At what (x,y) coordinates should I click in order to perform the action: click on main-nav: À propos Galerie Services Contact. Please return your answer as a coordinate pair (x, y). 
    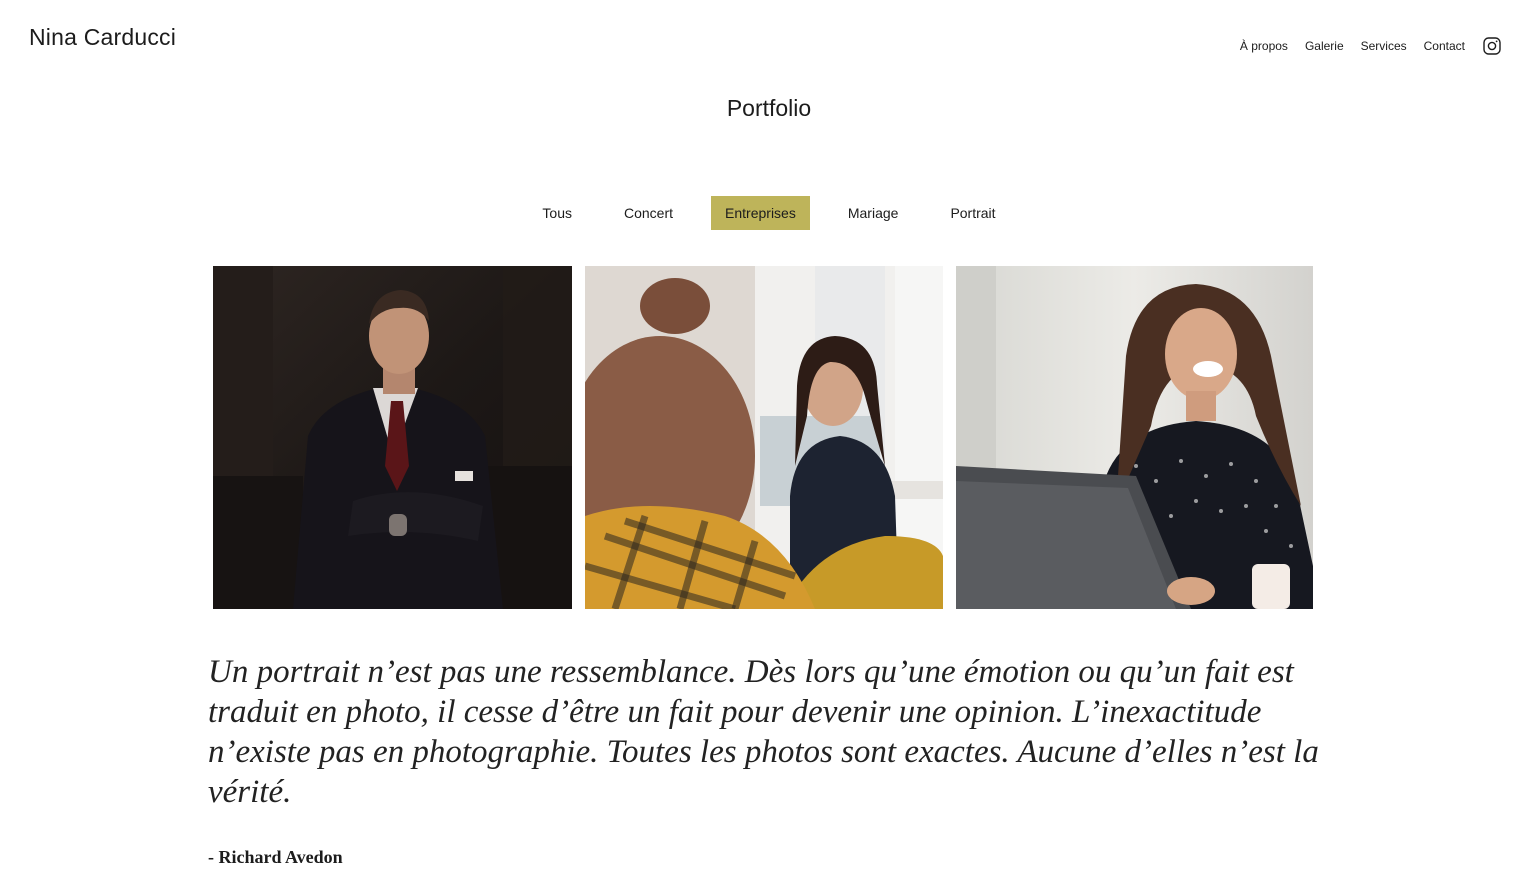
    Looking at the image, I should click on (1362, 46).